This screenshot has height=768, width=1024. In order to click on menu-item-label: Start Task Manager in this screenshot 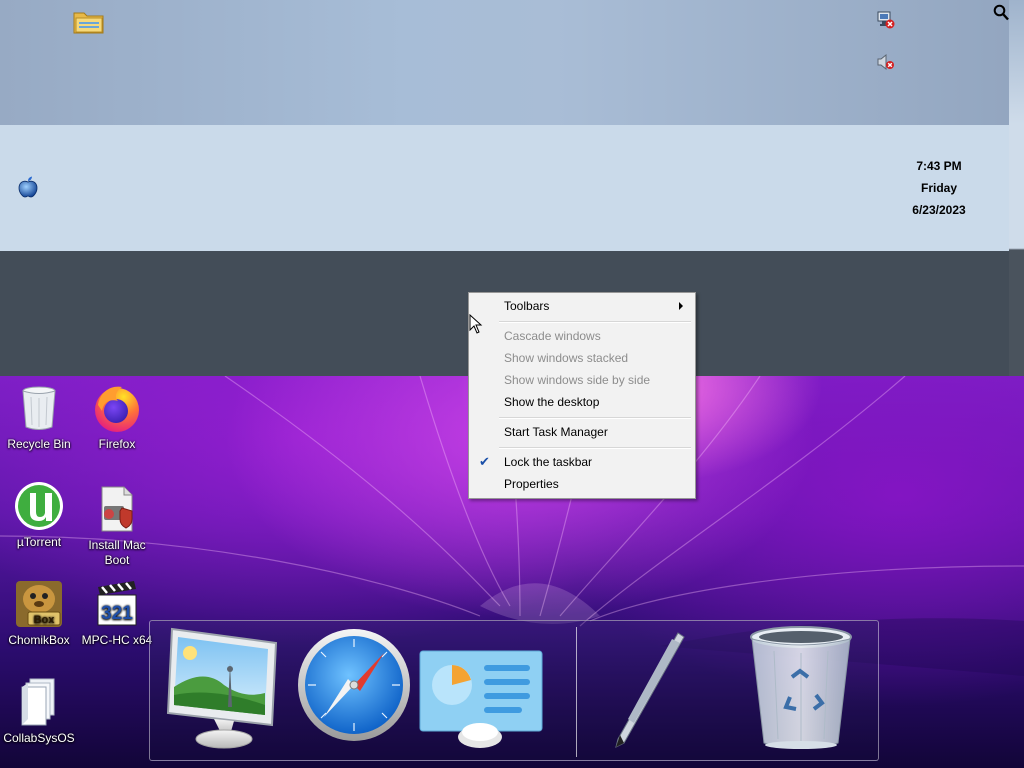, I will do `click(556, 432)`.